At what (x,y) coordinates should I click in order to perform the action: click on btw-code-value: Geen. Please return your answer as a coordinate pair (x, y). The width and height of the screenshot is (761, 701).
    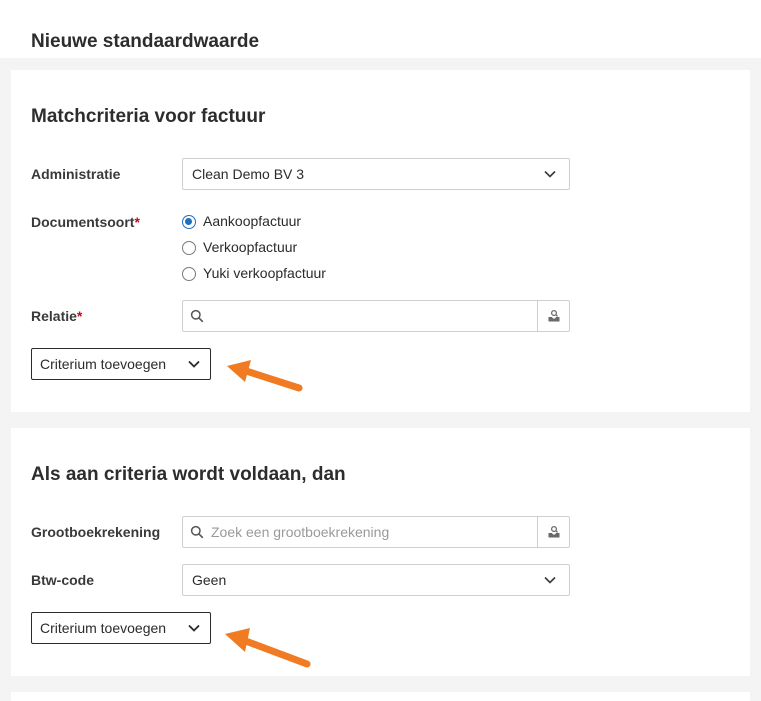
    Looking at the image, I should click on (209, 580).